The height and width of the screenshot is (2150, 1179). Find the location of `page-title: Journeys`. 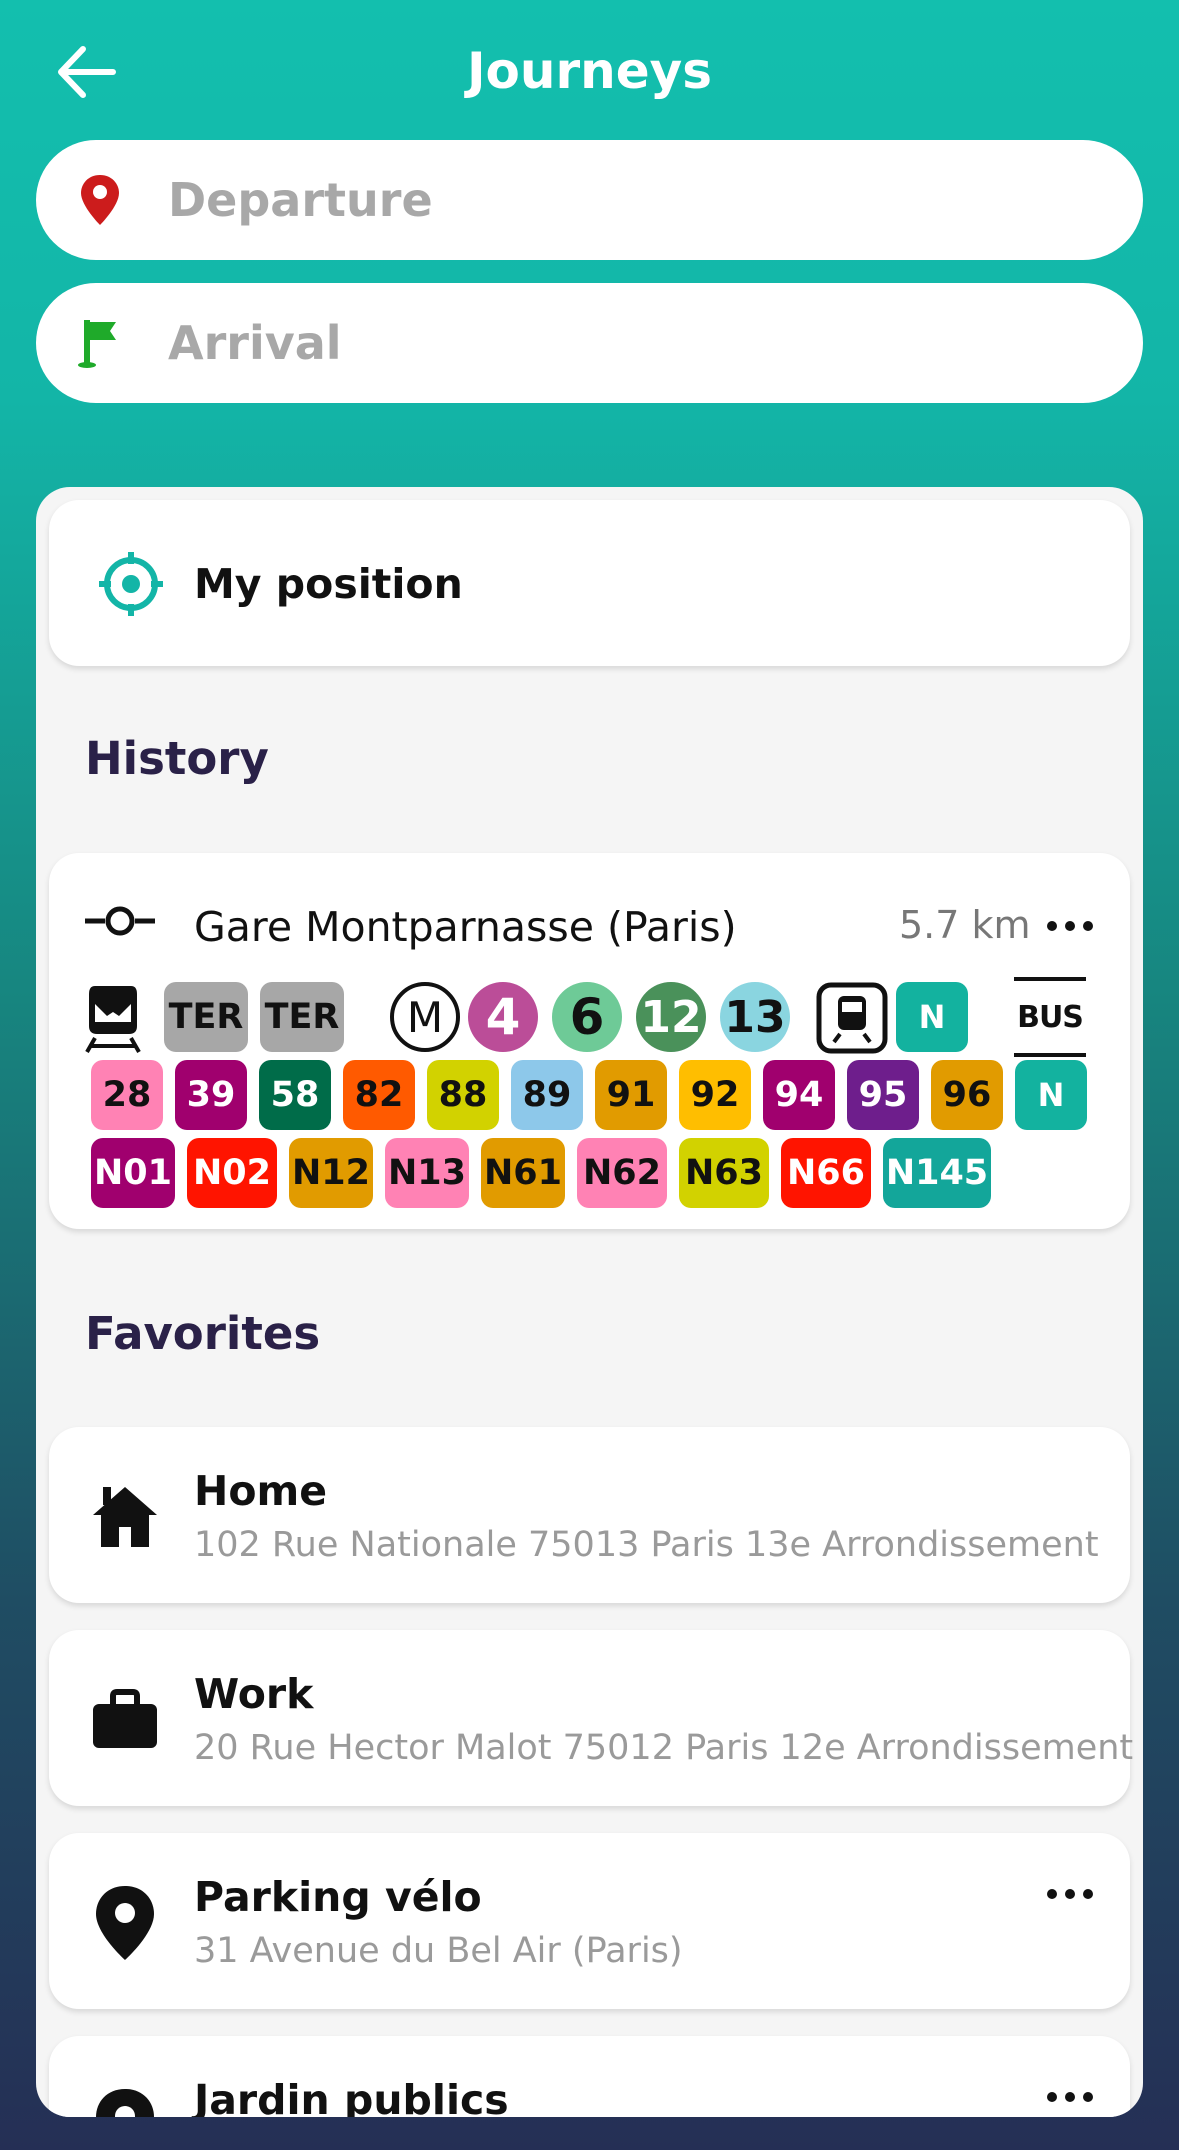

page-title: Journeys is located at coordinates (589, 71).